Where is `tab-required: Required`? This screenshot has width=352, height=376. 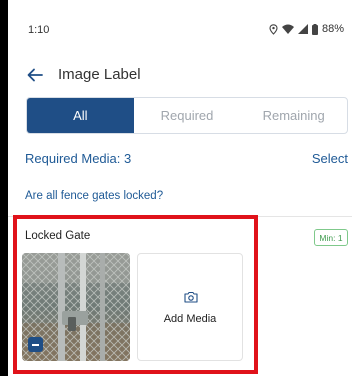
tab-required: Required is located at coordinates (187, 115).